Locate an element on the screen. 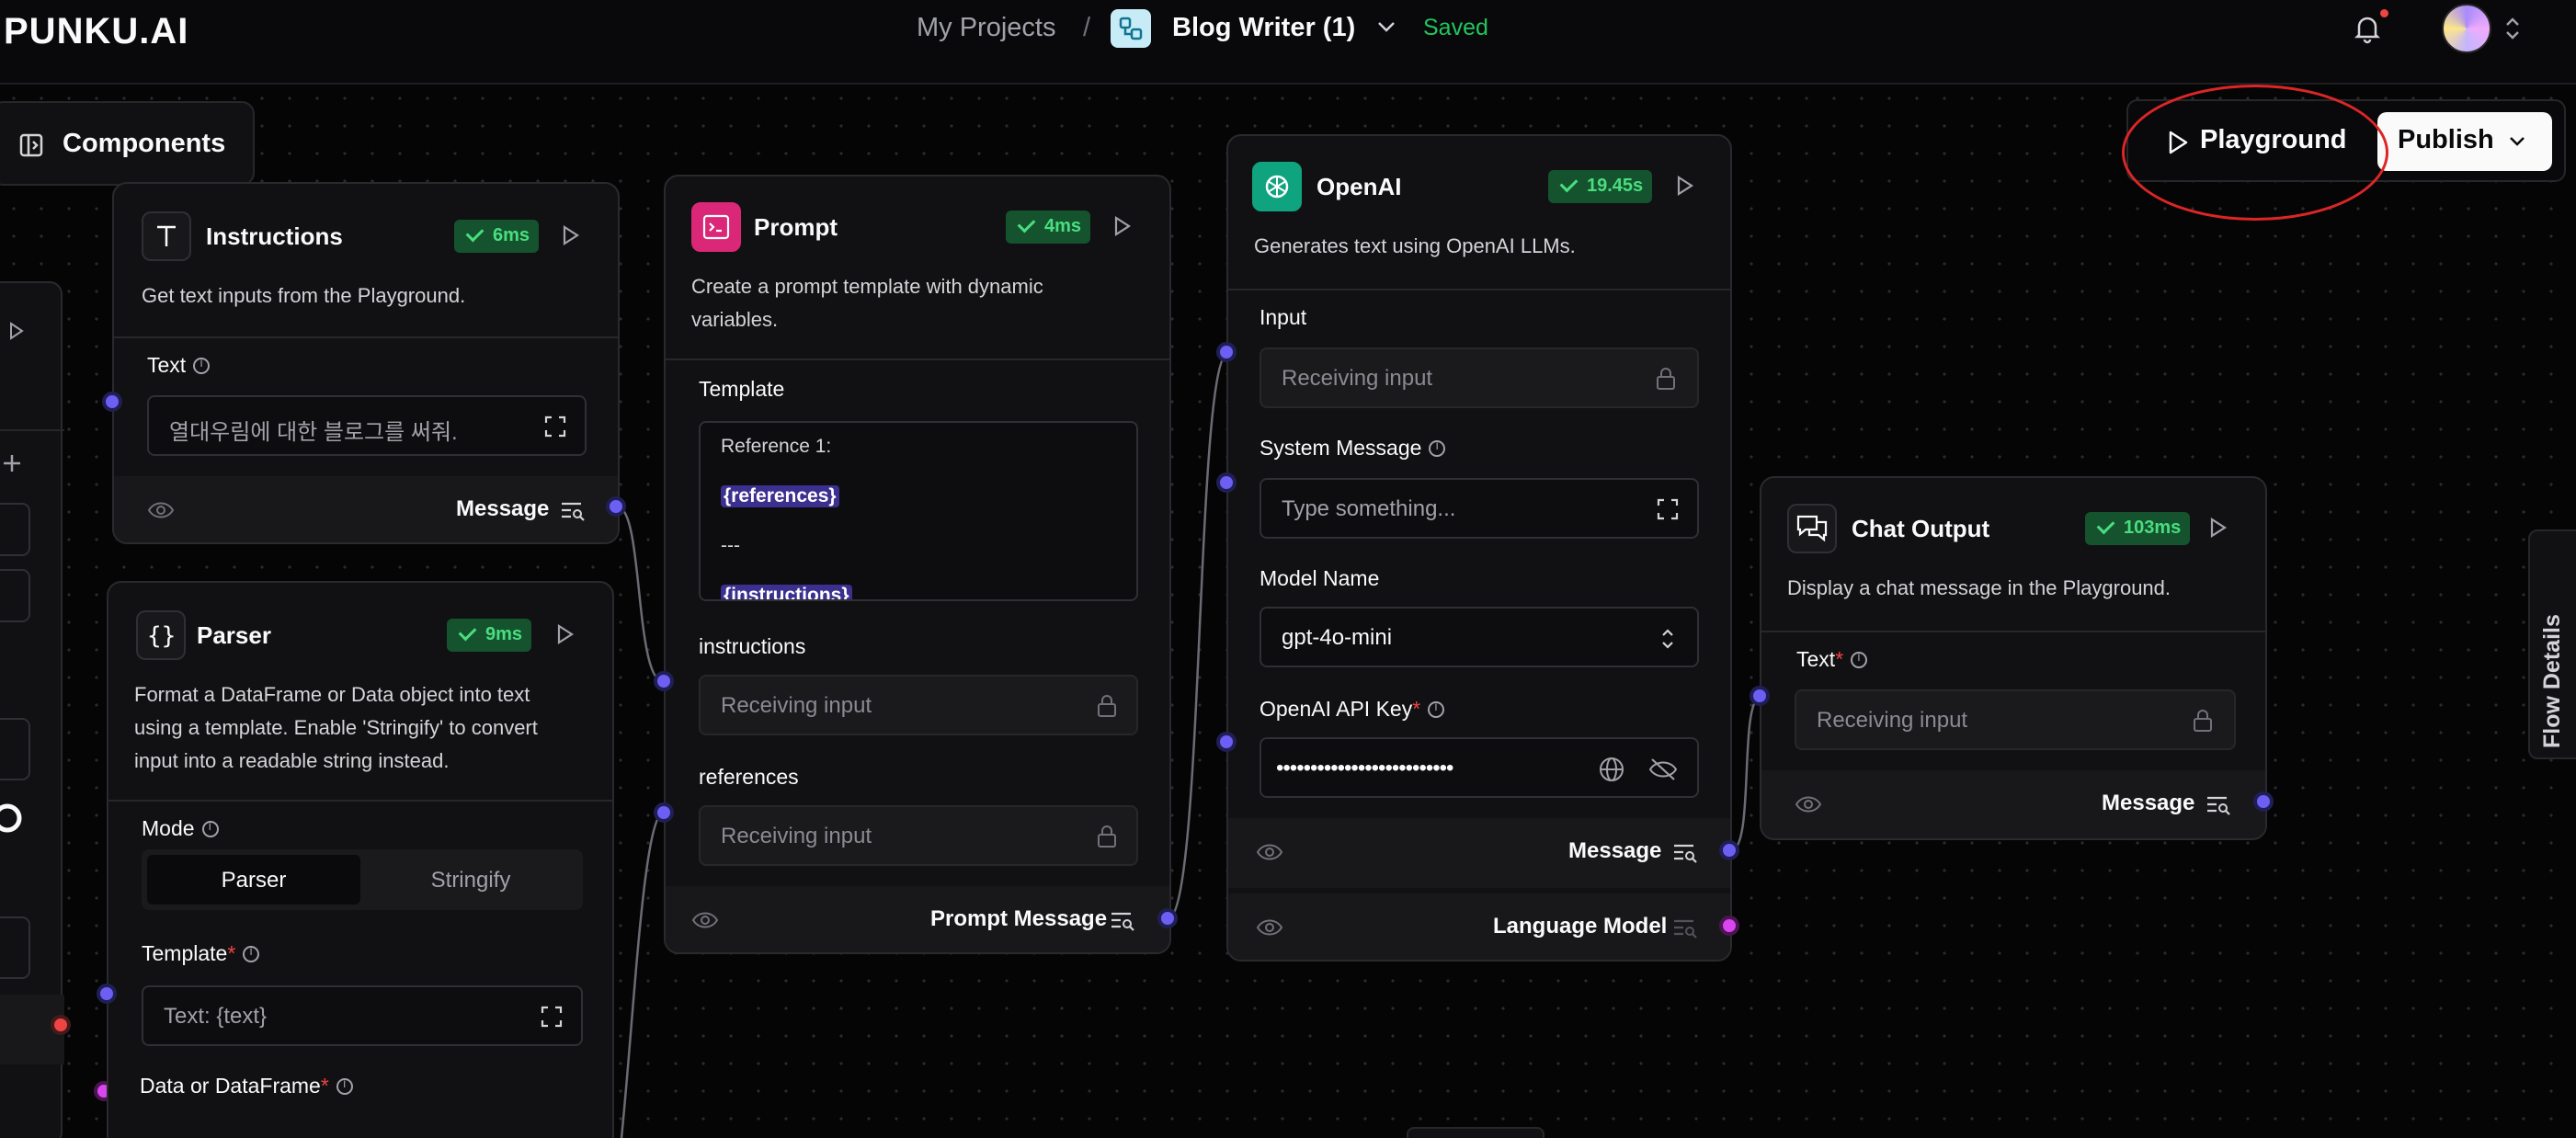 The height and width of the screenshot is (1138, 2576). node-title: Chat Output is located at coordinates (1920, 529).